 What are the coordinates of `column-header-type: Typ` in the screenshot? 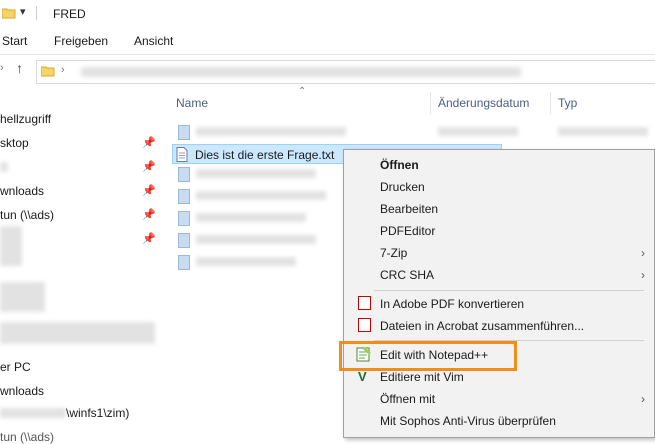 It's located at (567, 103).